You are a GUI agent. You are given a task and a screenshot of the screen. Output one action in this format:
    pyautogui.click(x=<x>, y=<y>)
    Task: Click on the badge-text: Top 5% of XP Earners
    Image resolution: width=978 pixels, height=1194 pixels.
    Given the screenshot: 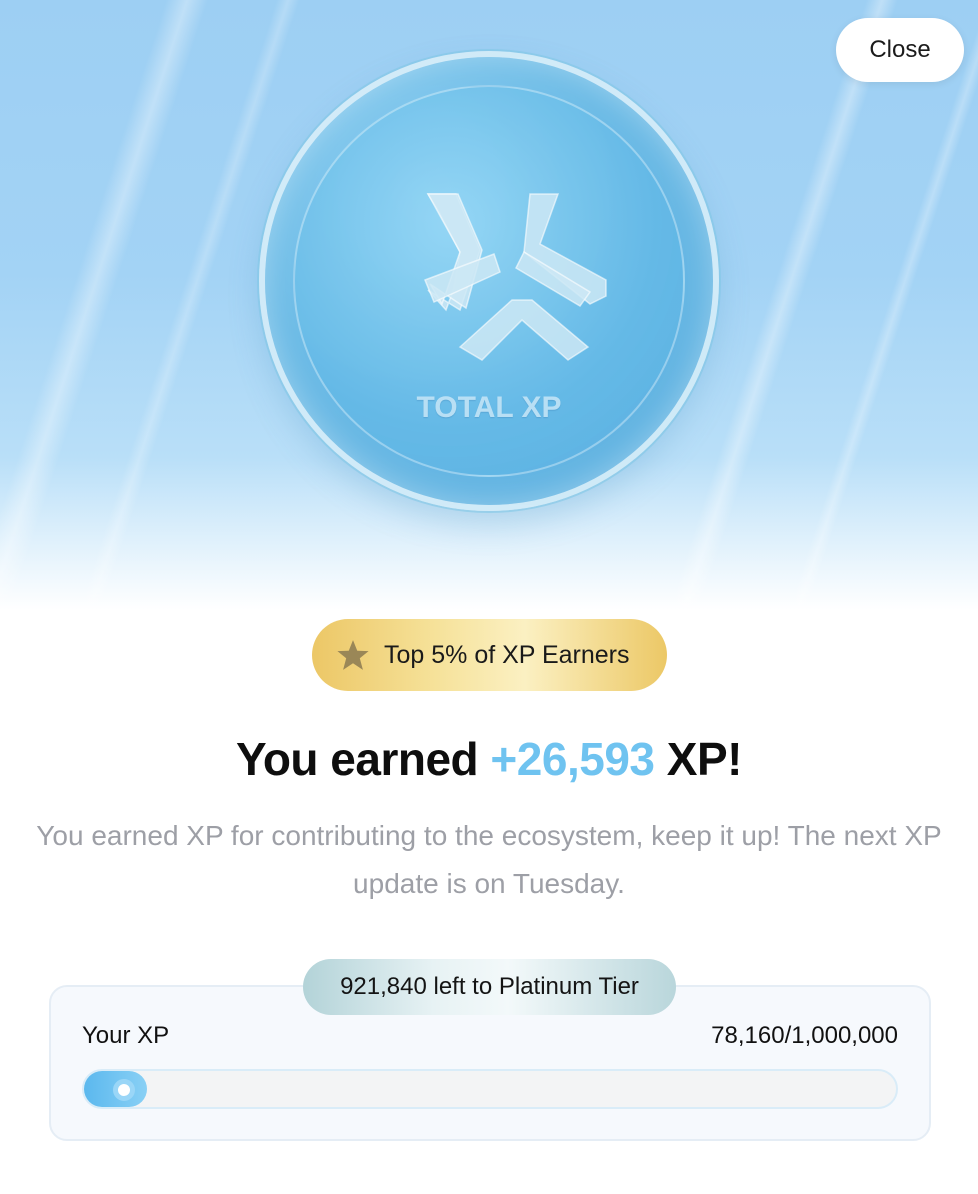 What is the action you would take?
    pyautogui.click(x=507, y=654)
    